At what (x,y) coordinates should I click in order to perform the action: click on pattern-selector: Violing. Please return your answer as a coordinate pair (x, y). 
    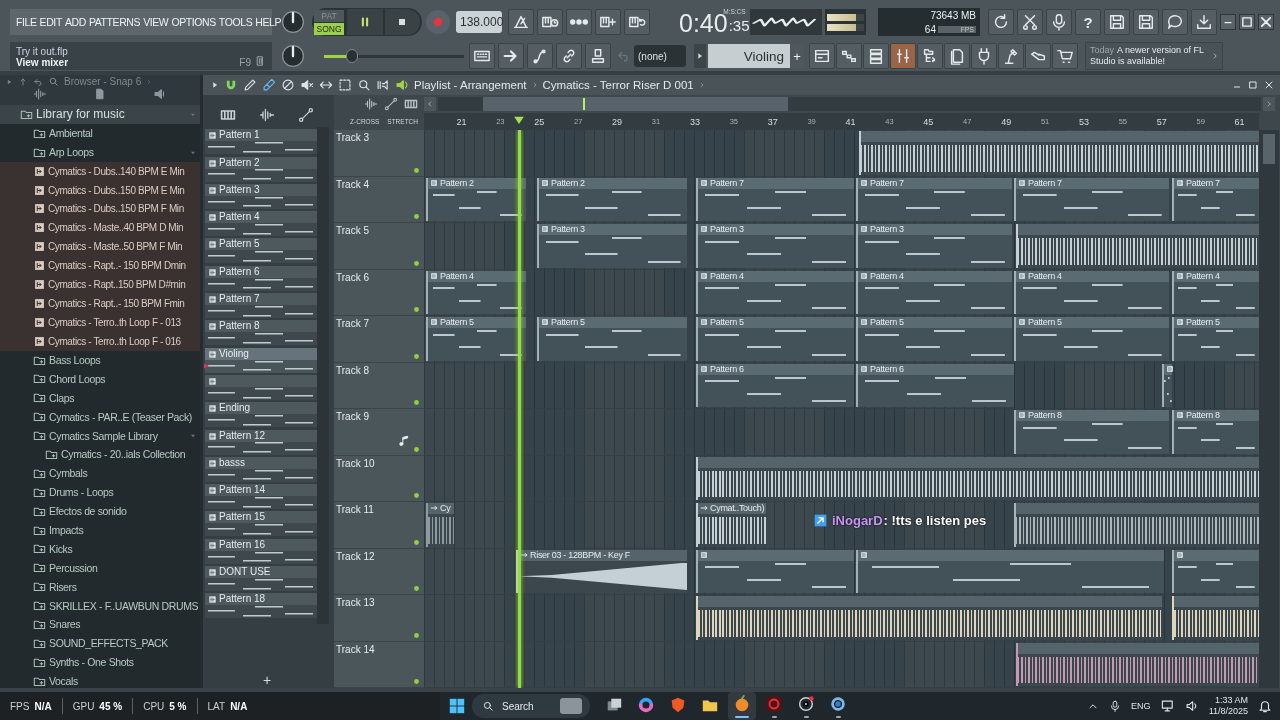
    Looking at the image, I should click on (749, 56).